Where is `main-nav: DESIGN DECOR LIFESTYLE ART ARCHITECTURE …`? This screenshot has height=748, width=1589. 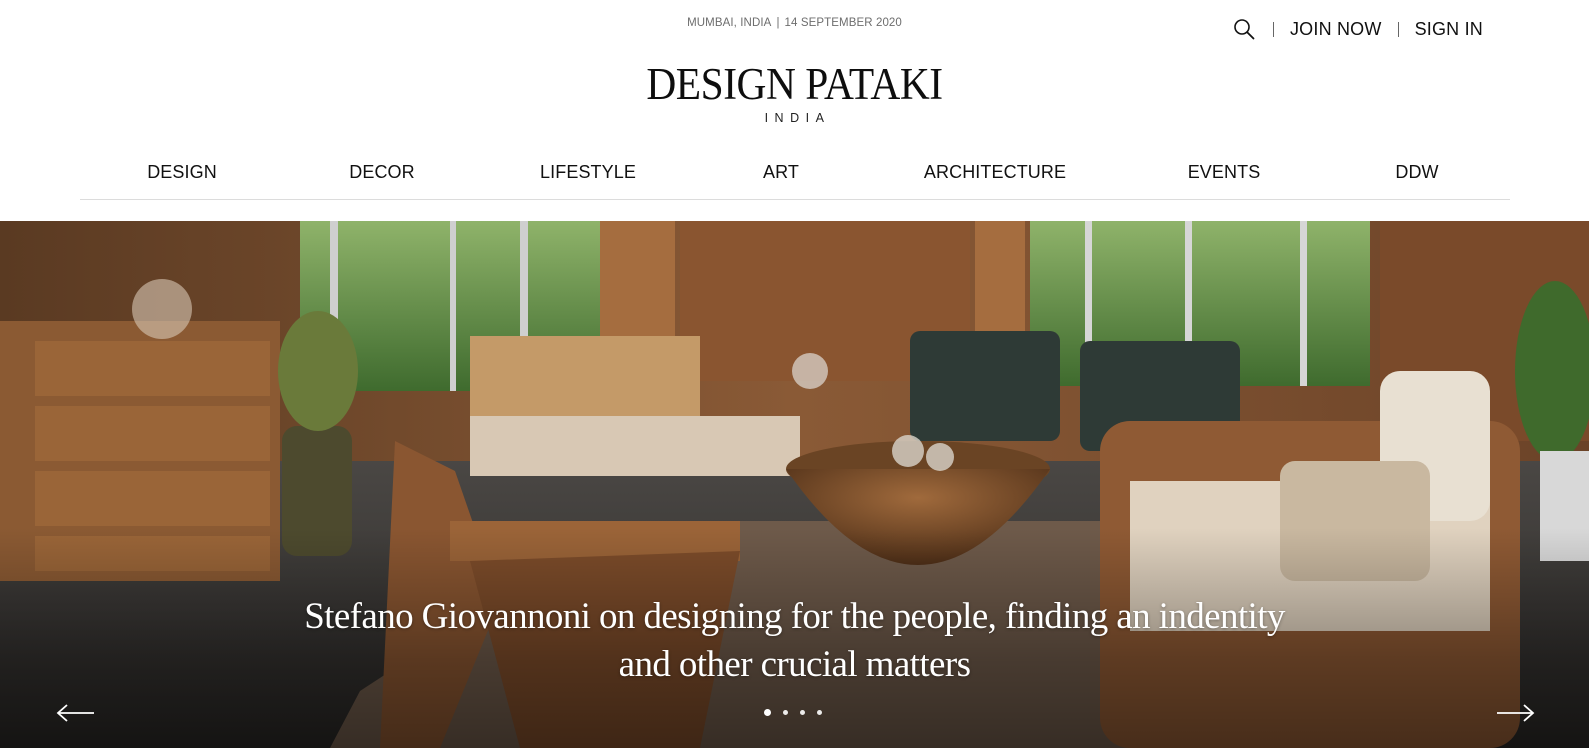 main-nav: DESIGN DECOR LIFESTYLE ART ARCHITECTURE … is located at coordinates (795, 176).